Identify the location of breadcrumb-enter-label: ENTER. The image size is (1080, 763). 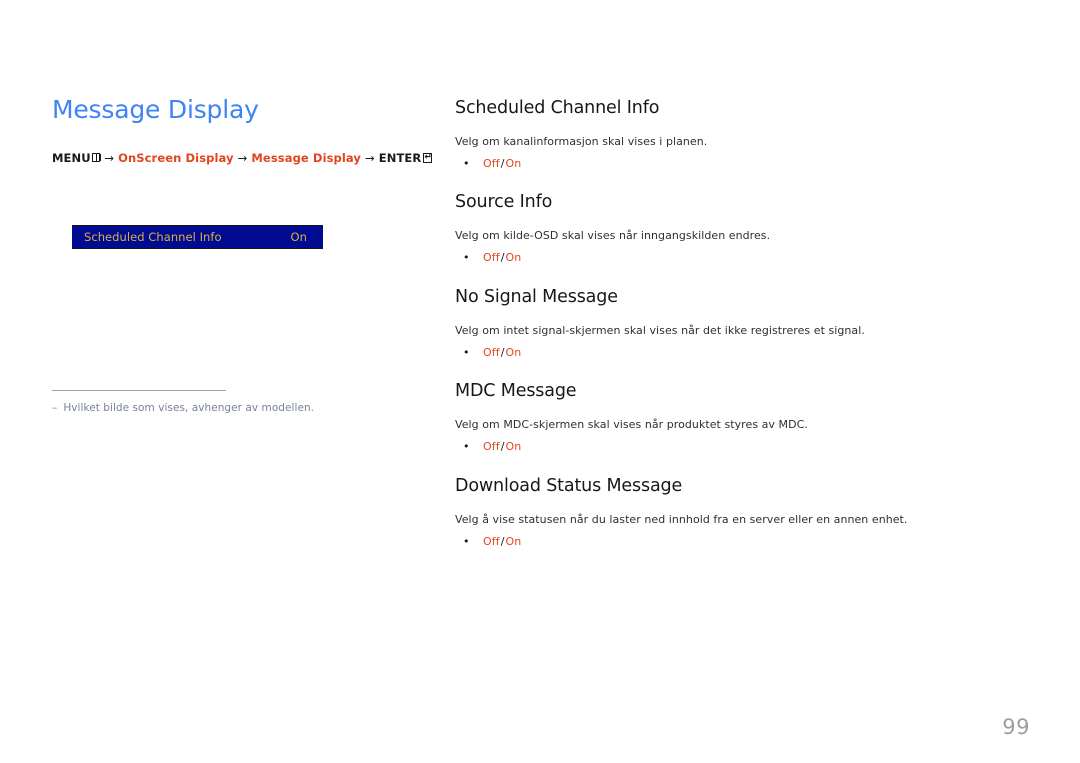
(400, 157).